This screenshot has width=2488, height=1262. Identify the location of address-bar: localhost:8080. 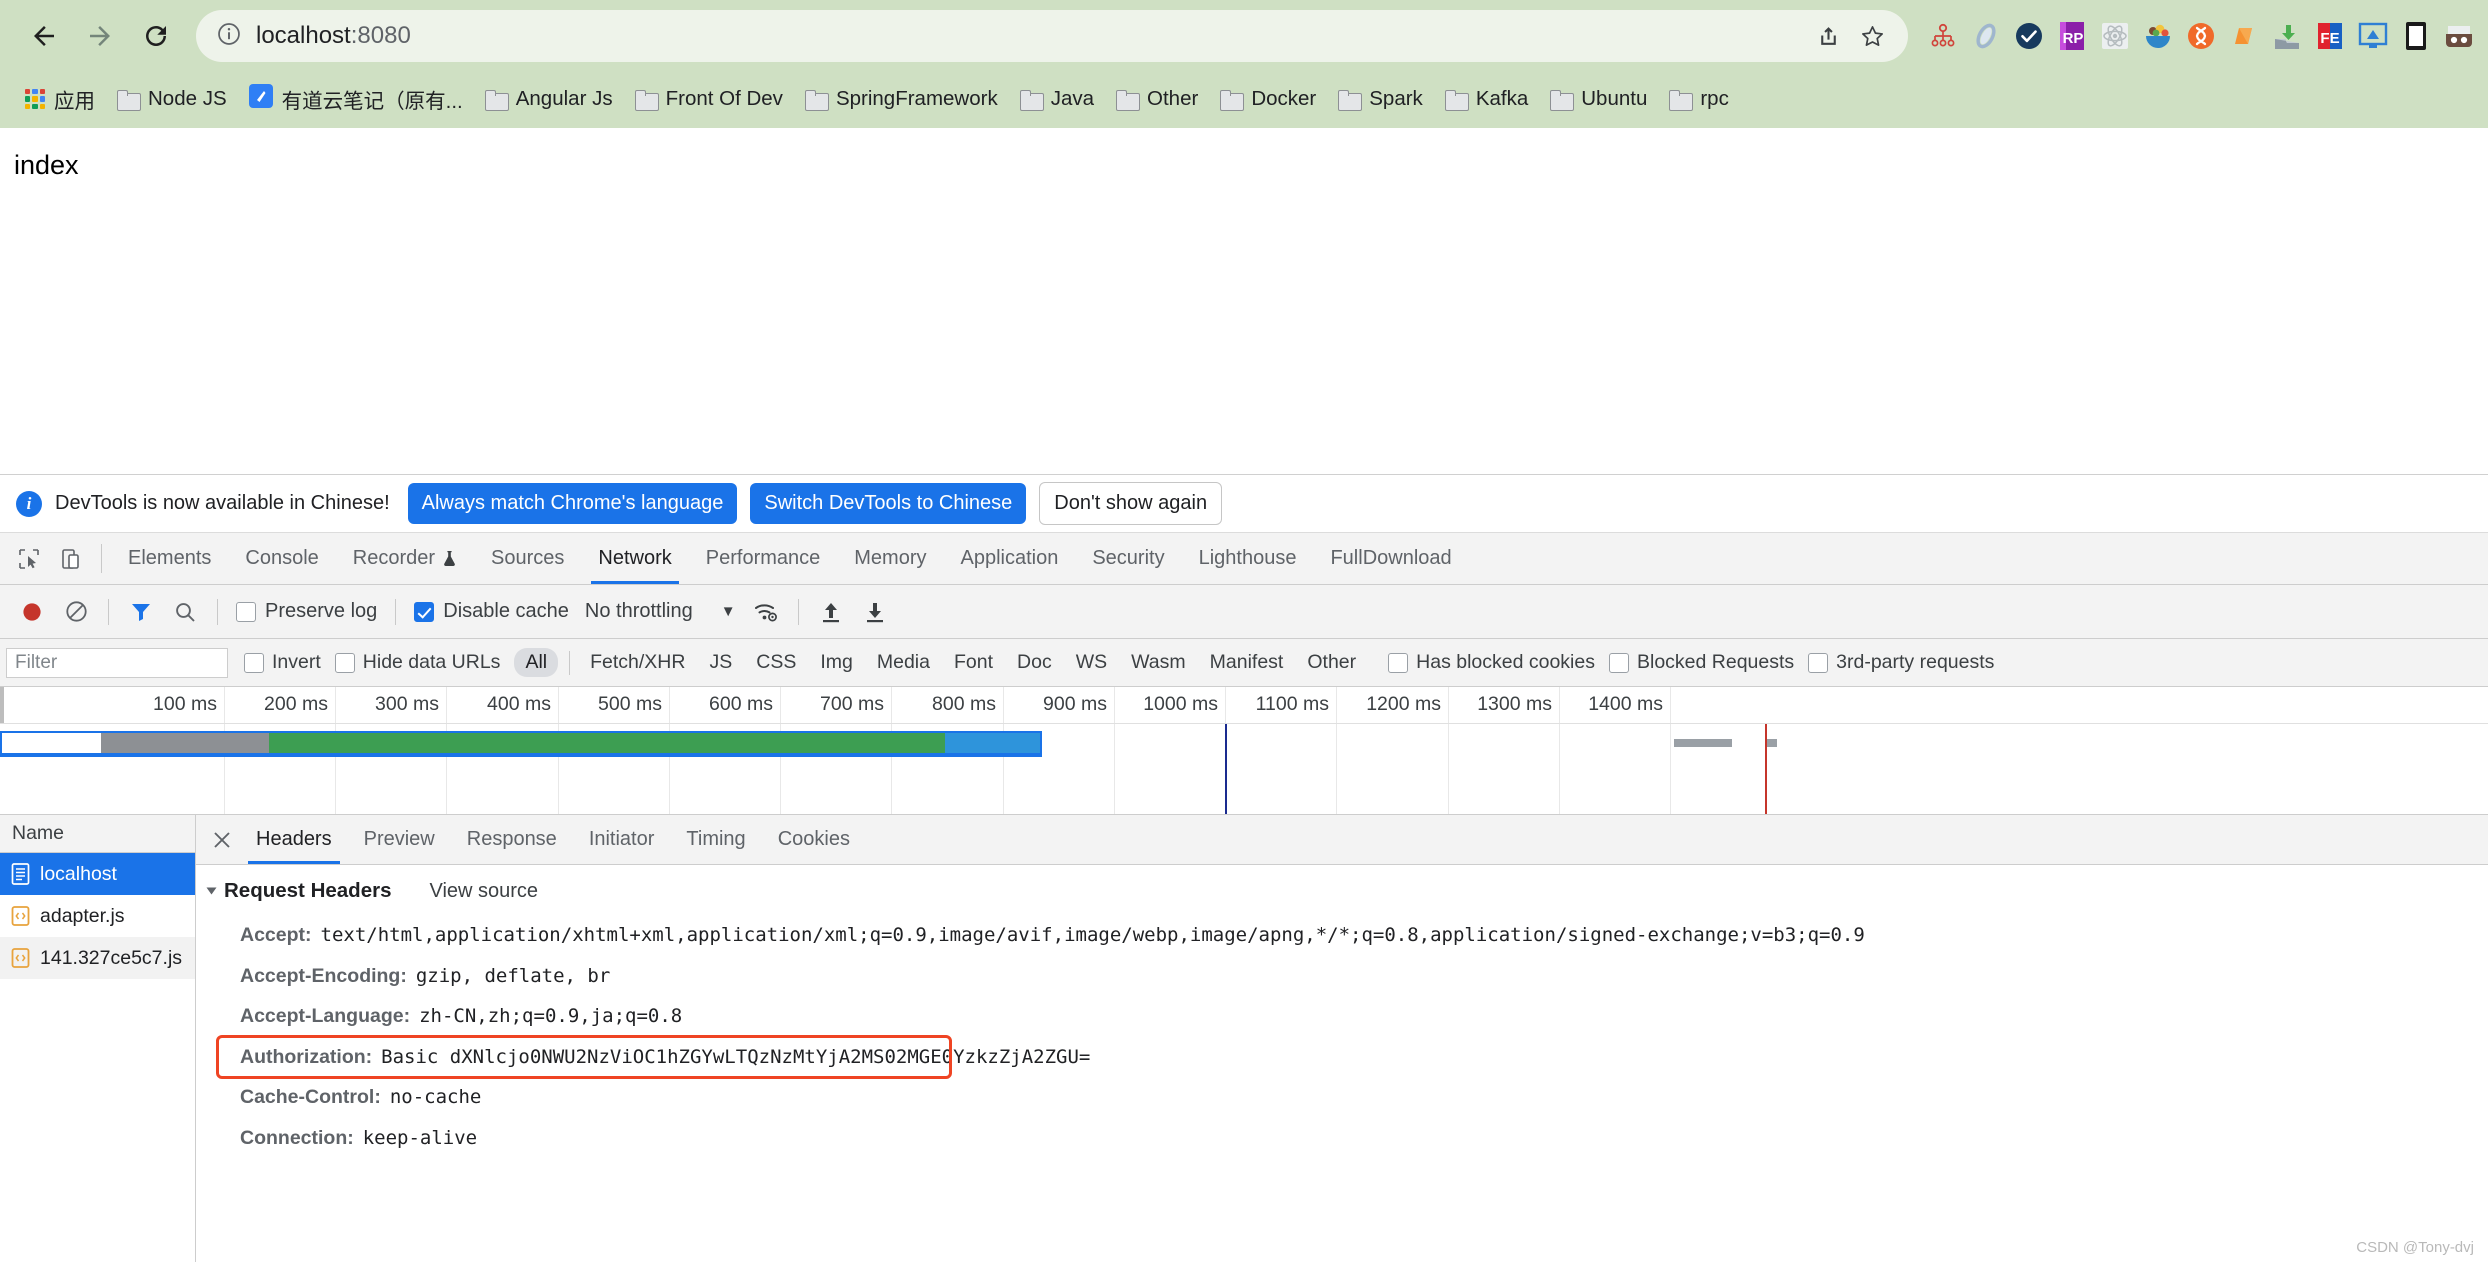
(1052, 36).